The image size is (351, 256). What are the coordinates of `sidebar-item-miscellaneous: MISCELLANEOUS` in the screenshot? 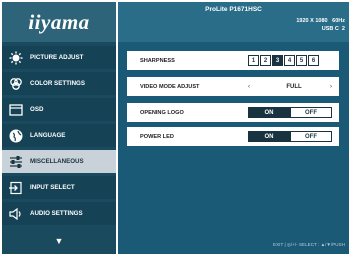 It's located at (59, 161).